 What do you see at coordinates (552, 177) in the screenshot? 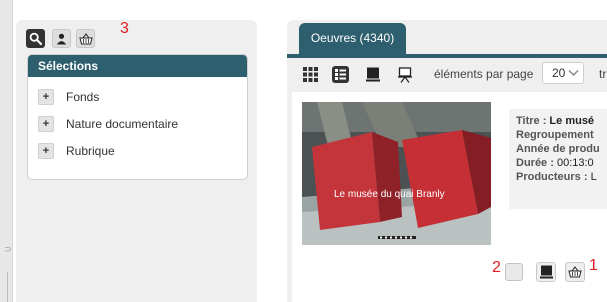
I see `meta-key: Producteurs :` at bounding box center [552, 177].